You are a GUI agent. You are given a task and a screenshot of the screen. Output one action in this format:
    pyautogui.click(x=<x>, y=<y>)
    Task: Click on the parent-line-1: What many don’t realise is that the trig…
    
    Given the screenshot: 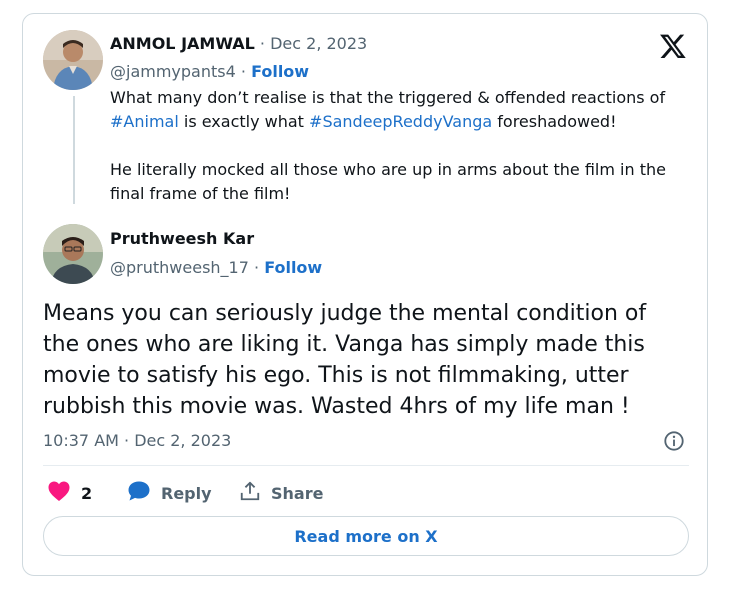 What is the action you would take?
    pyautogui.click(x=388, y=97)
    